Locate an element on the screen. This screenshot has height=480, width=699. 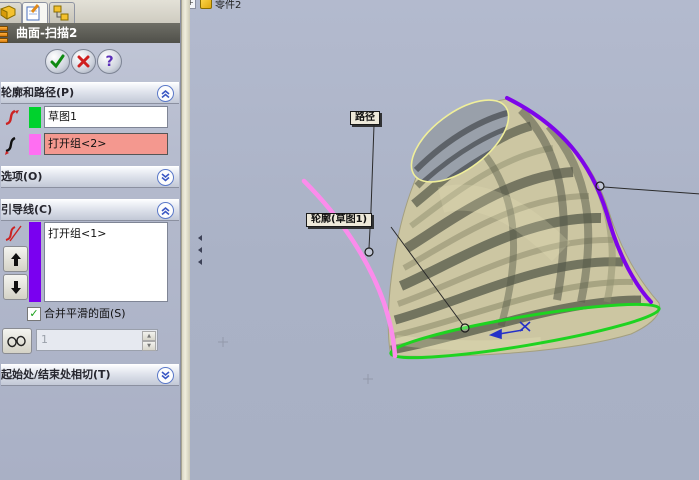
guide-curve-list: 打开组<1> is located at coordinates (106, 262).